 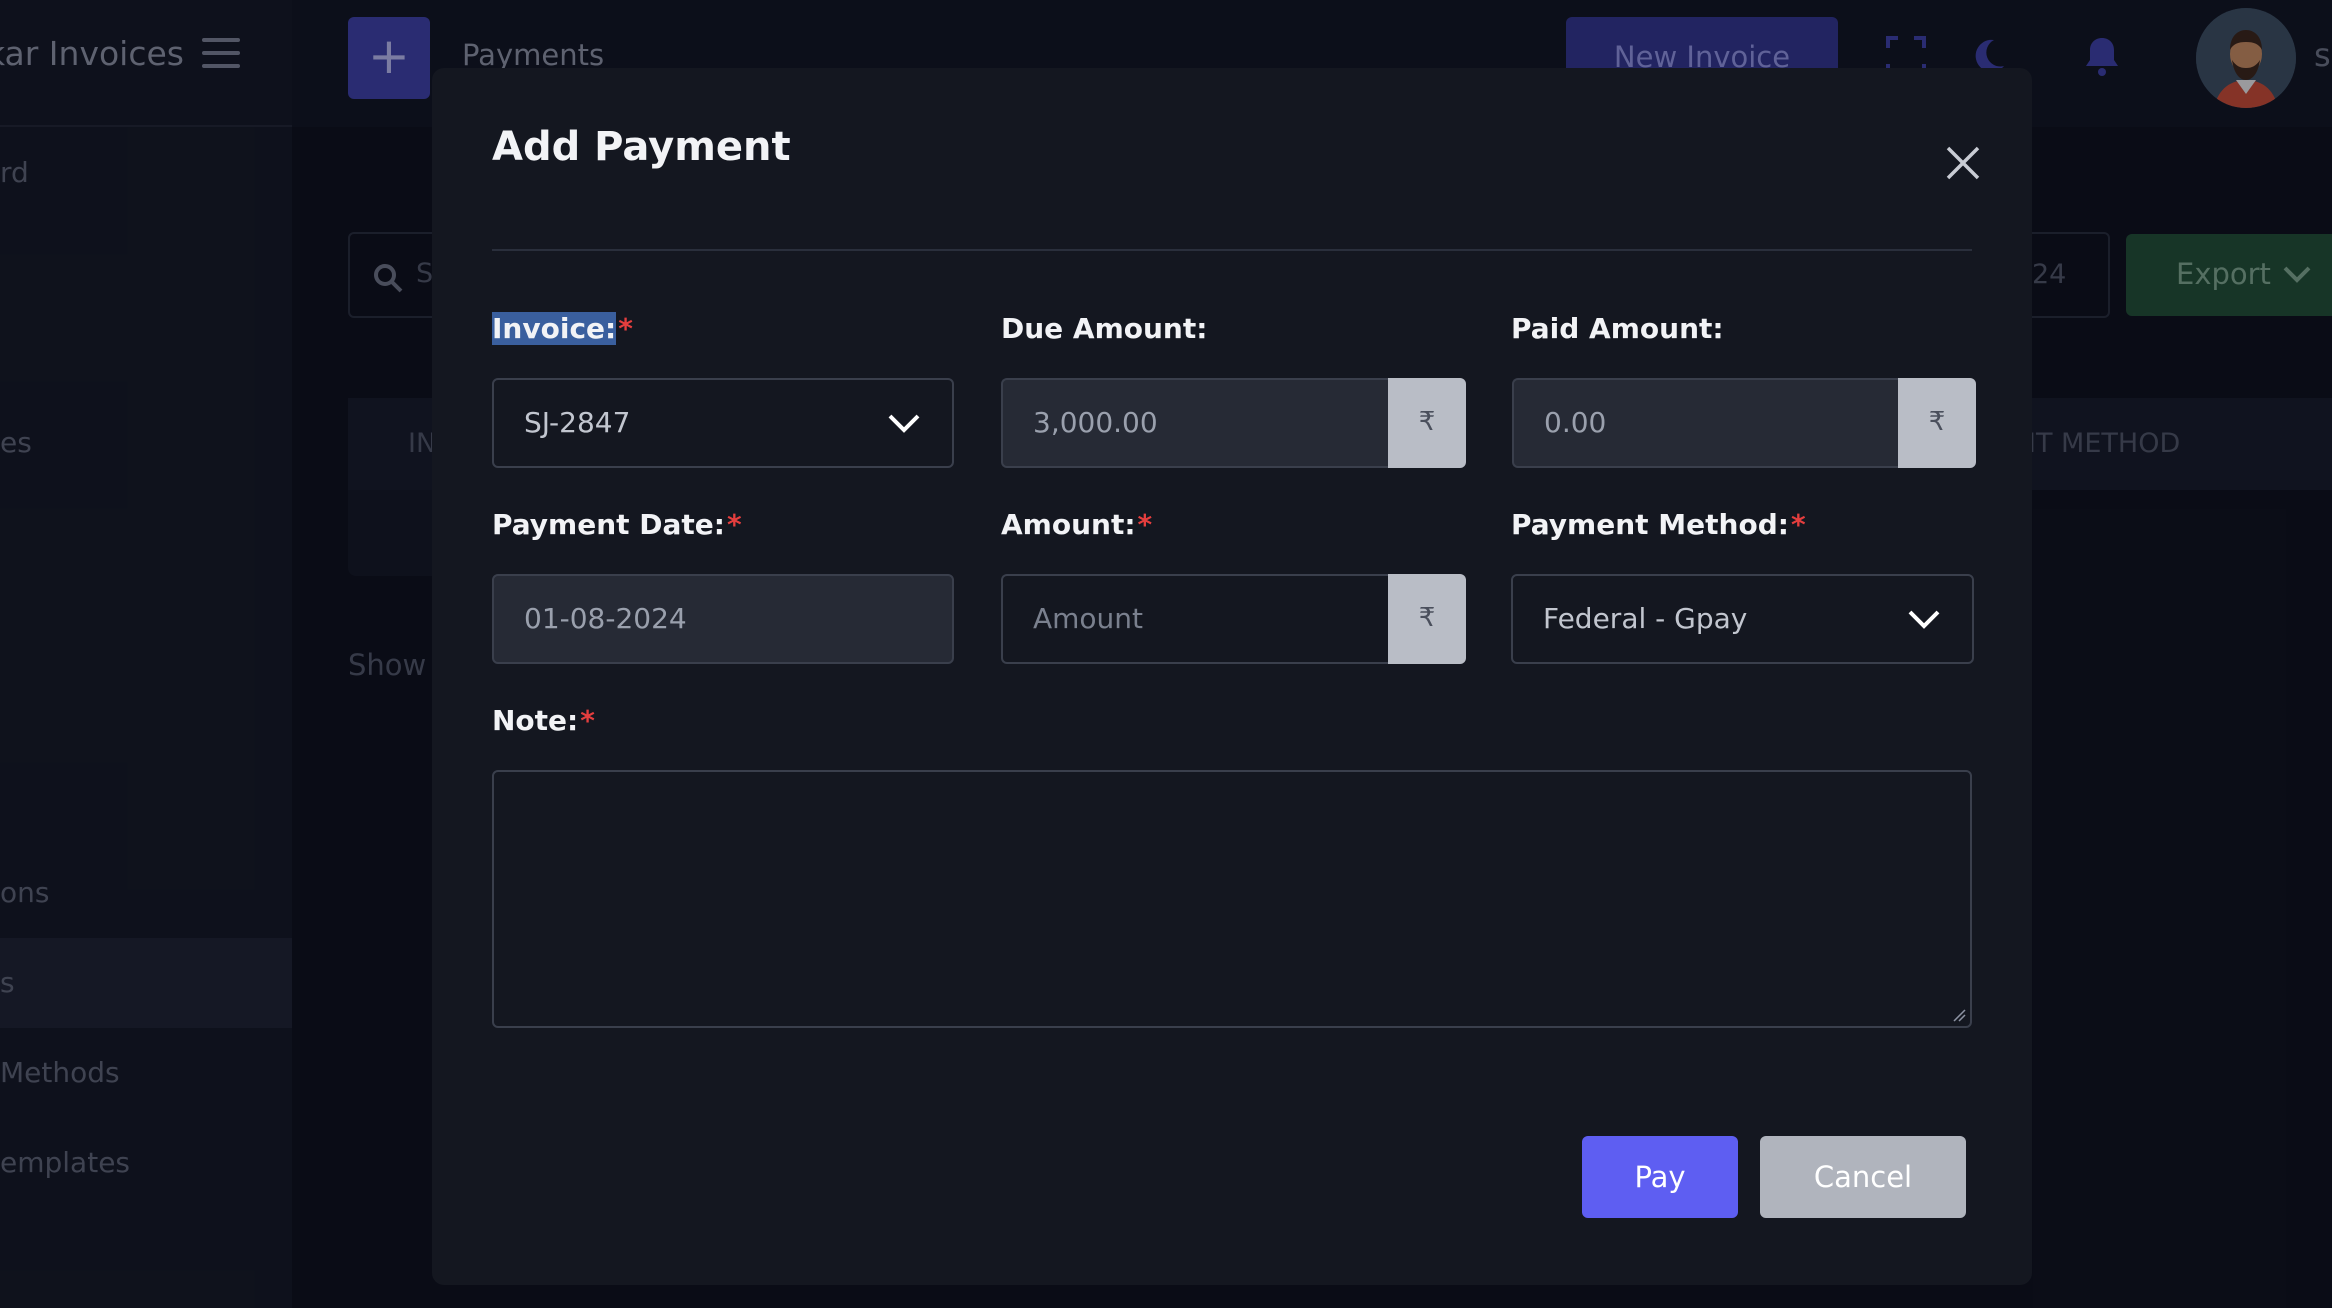 I want to click on invoice-label: Invoice:*, so click(x=562, y=328).